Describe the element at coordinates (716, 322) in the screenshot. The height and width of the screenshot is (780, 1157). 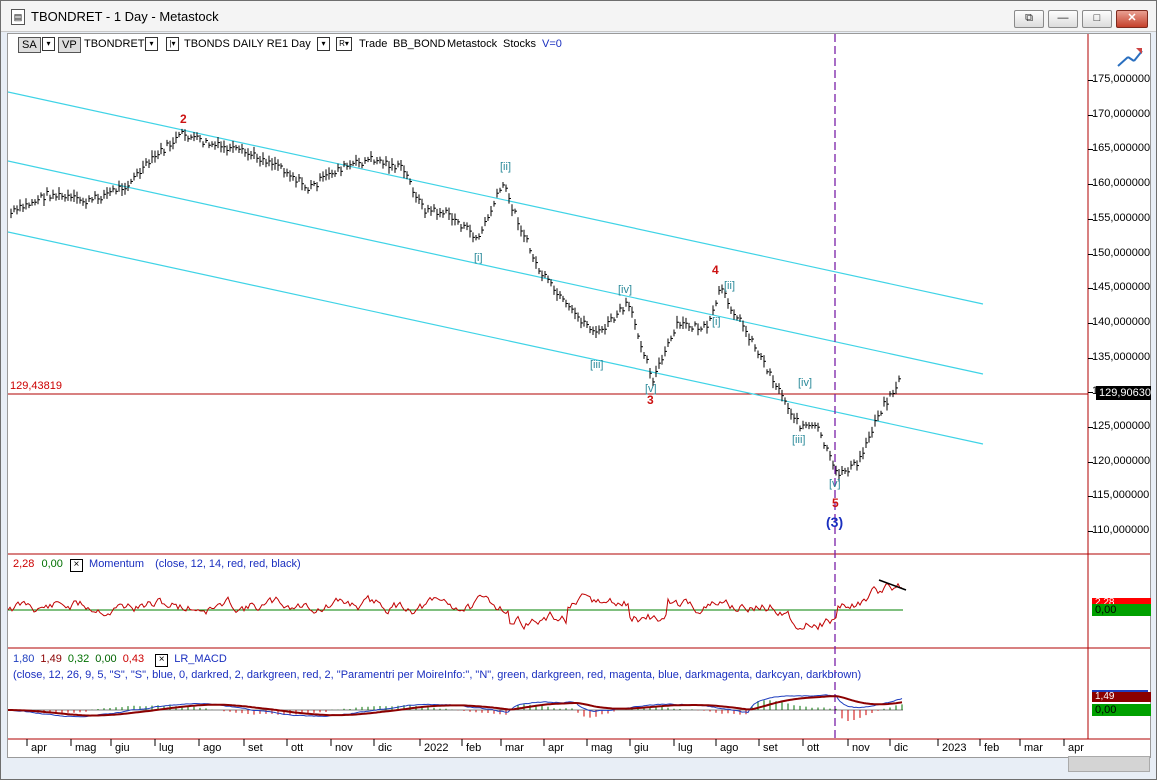
I see `wave-label-i-b: [i]` at that location.